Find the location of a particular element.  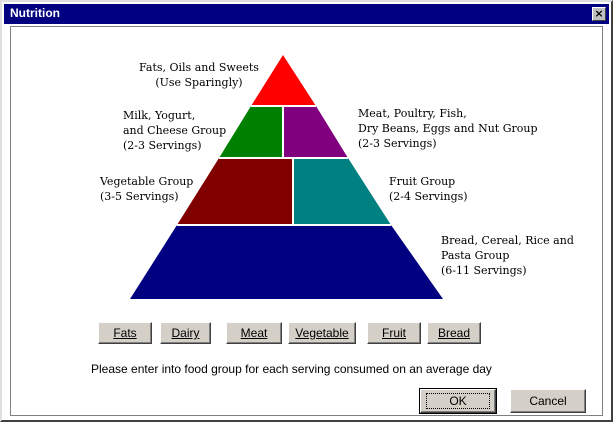

label-fruit-group: Fruit Group (2-4 Servings) is located at coordinates (428, 189).